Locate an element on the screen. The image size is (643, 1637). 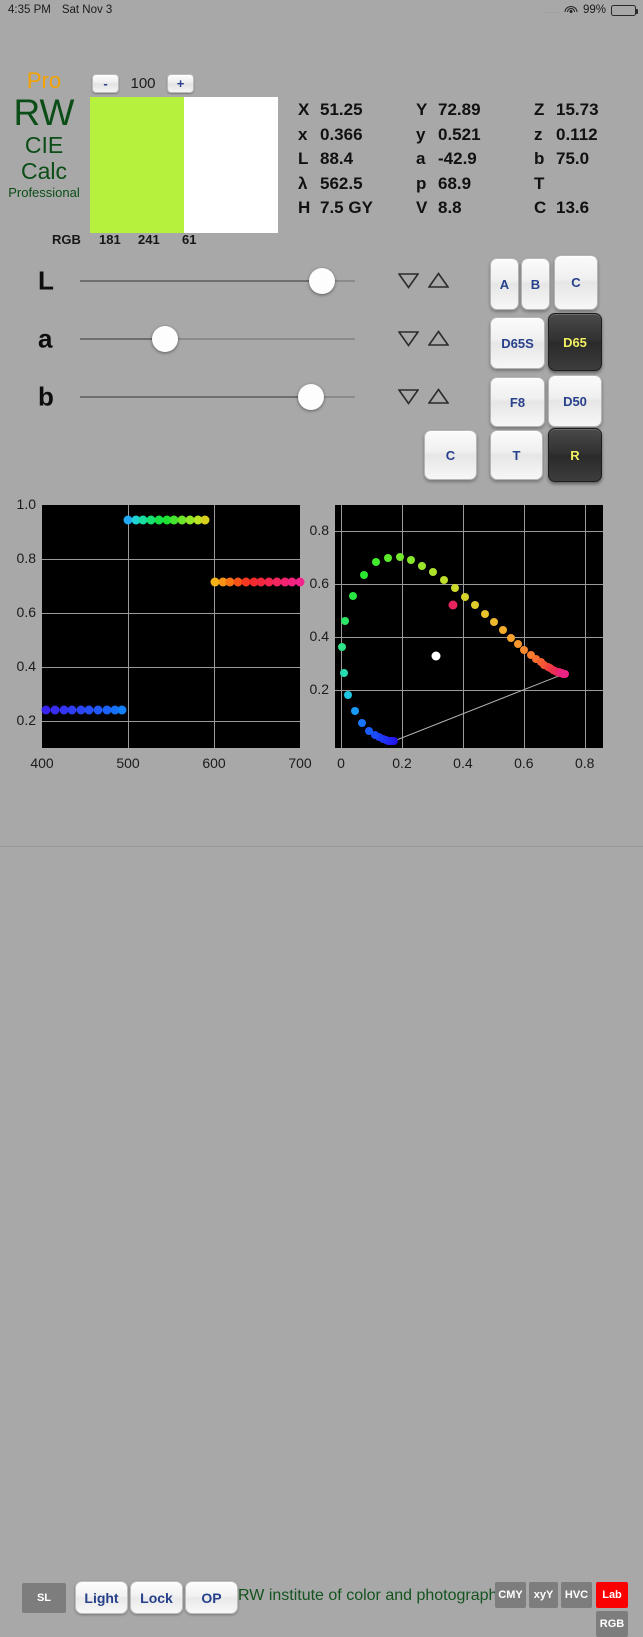
slider-knob-b is located at coordinates (311, 397).